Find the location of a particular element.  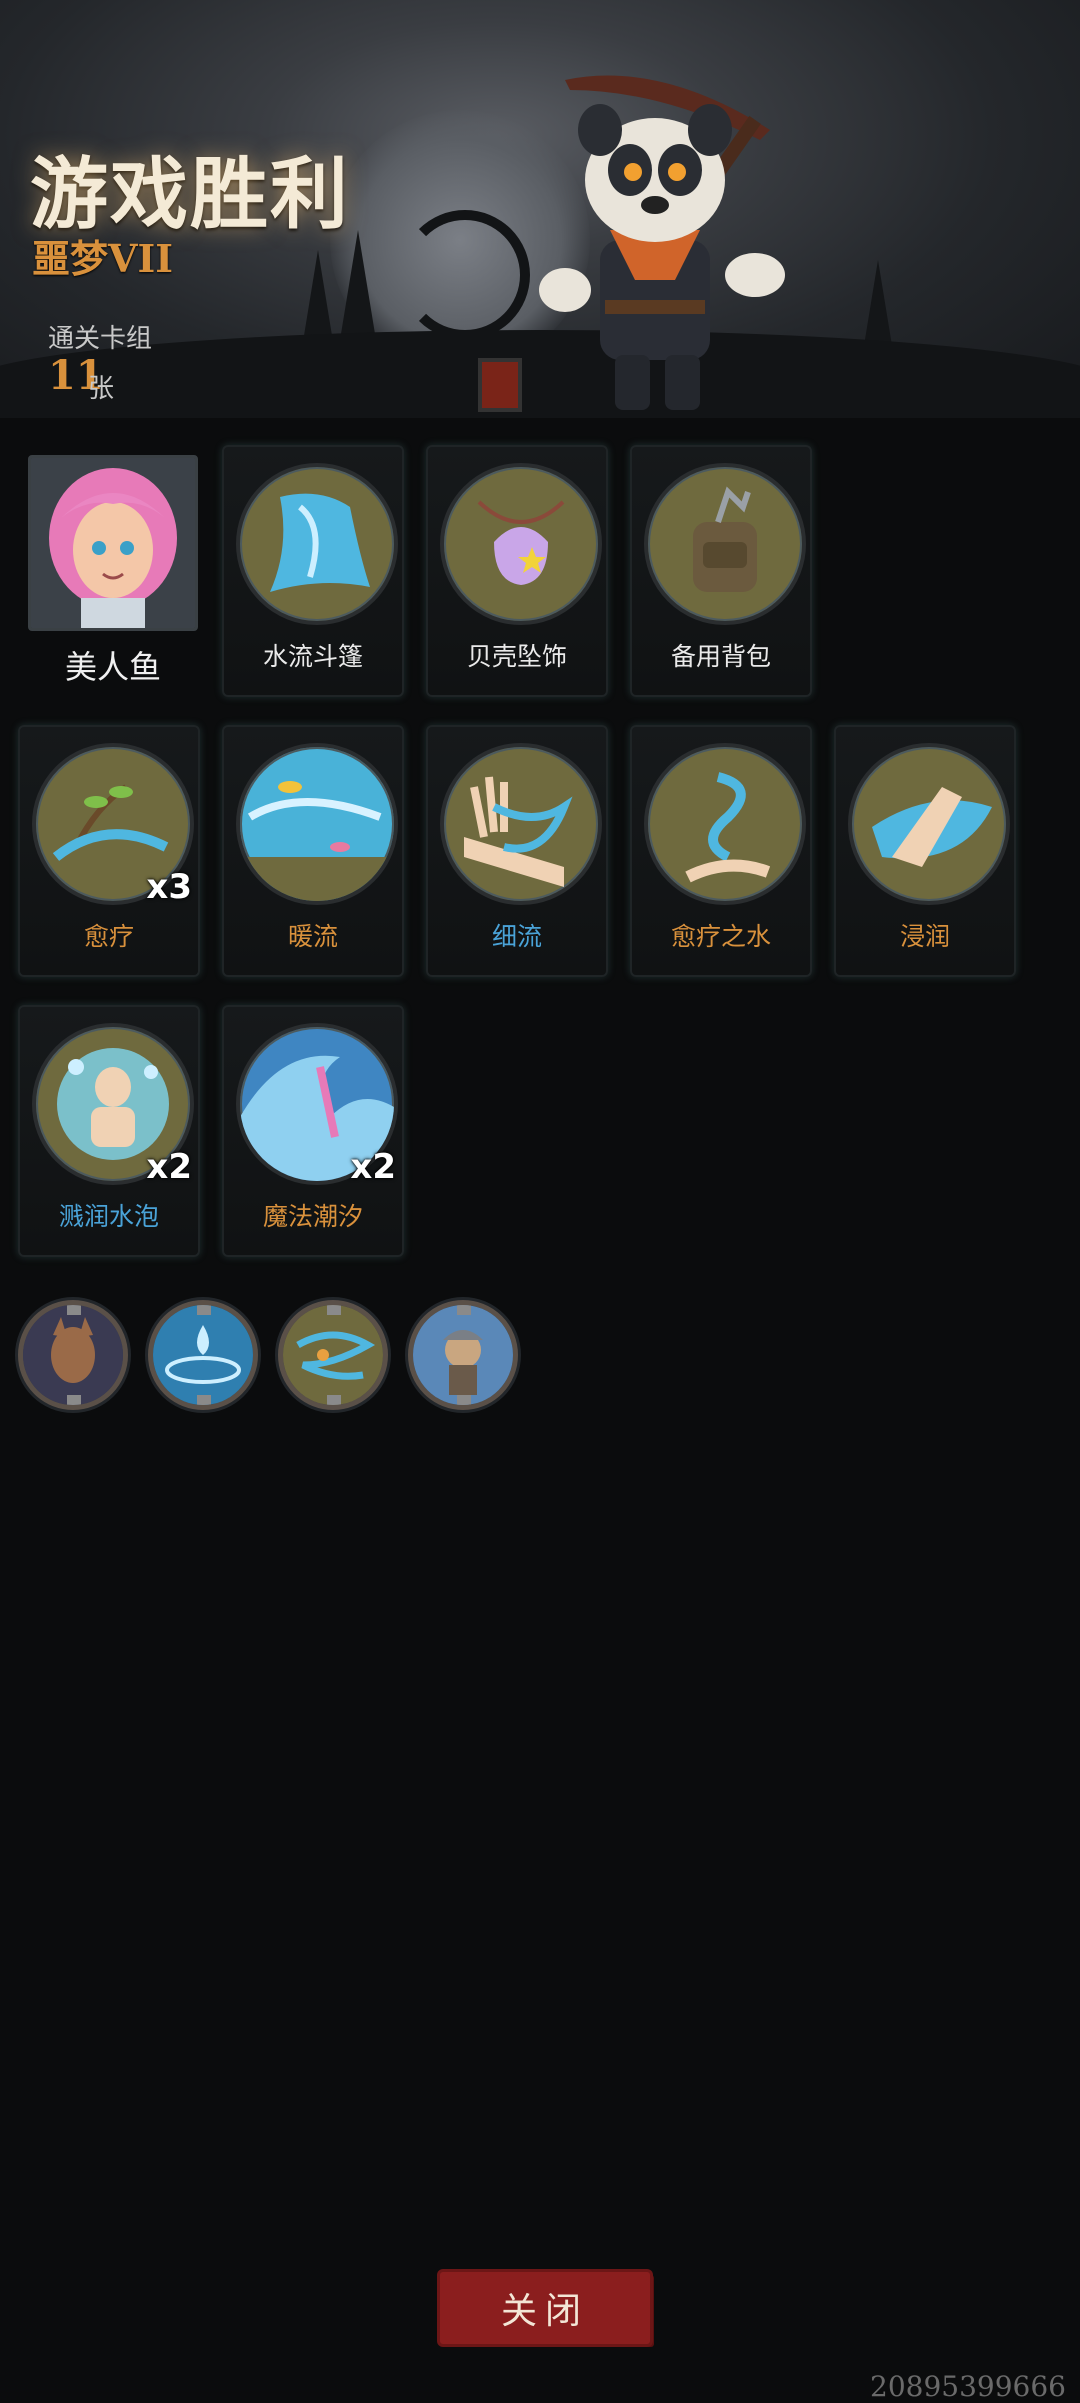

equipment-card-spare-backpack: 备用背包 is located at coordinates (721, 571).